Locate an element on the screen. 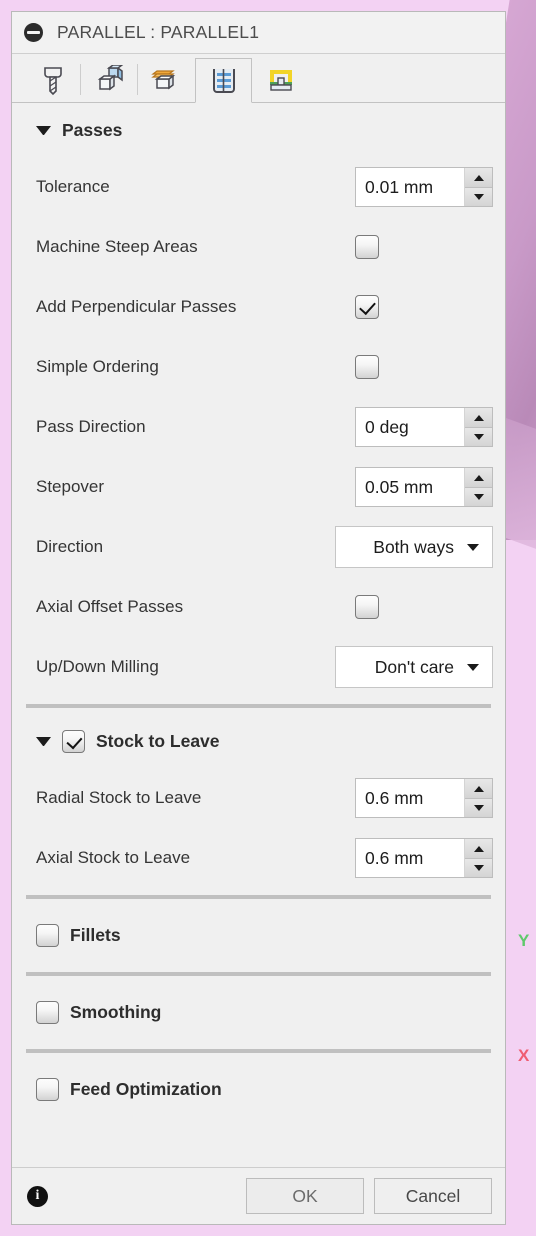 The image size is (536, 1236). row-tolerance: Tolerance 0.01 mm is located at coordinates (258, 187).